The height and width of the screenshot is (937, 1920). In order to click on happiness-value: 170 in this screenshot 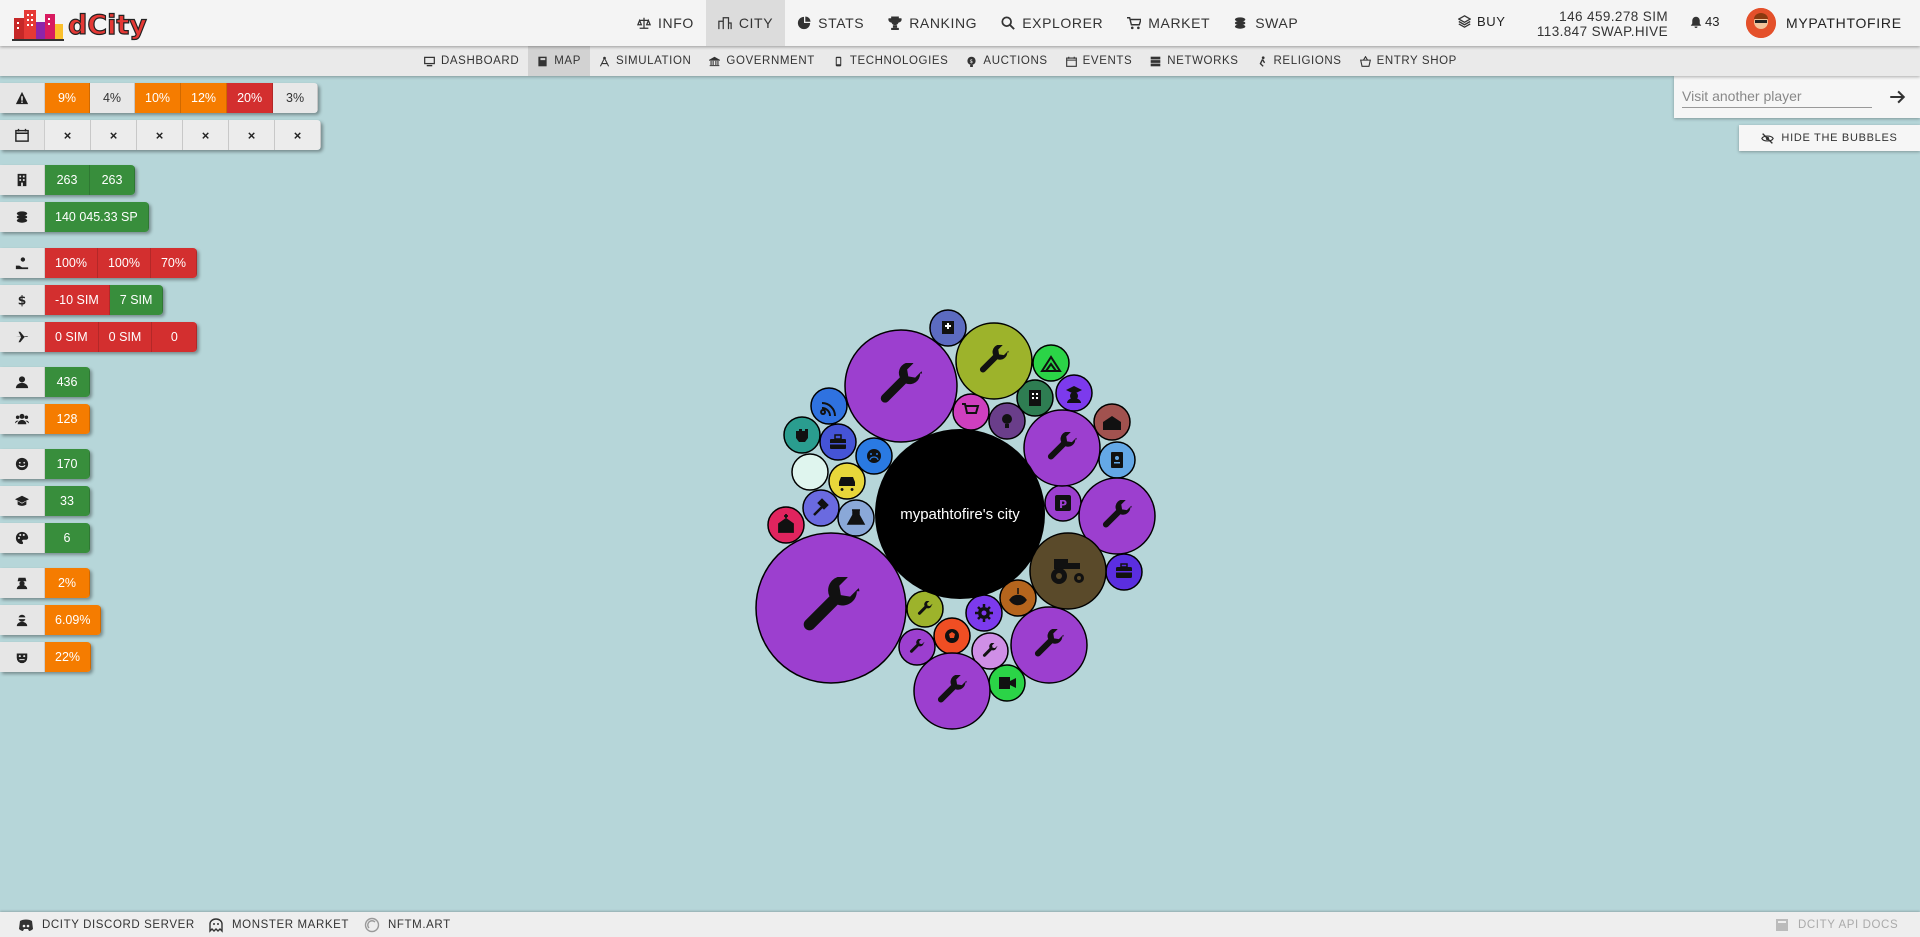, I will do `click(67, 464)`.